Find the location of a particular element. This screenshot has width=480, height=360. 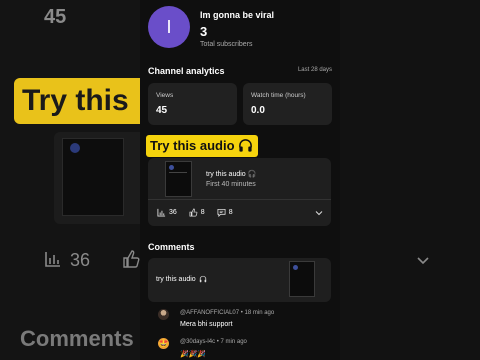

video-period: First 40 minutes is located at coordinates (231, 184).